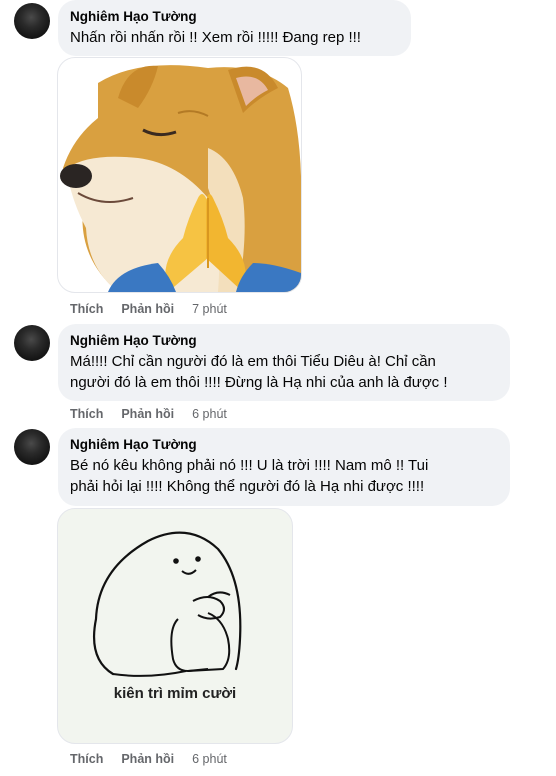 The height and width of the screenshot is (776, 556). I want to click on smiling-blob-sticker-art, so click(167, 604).